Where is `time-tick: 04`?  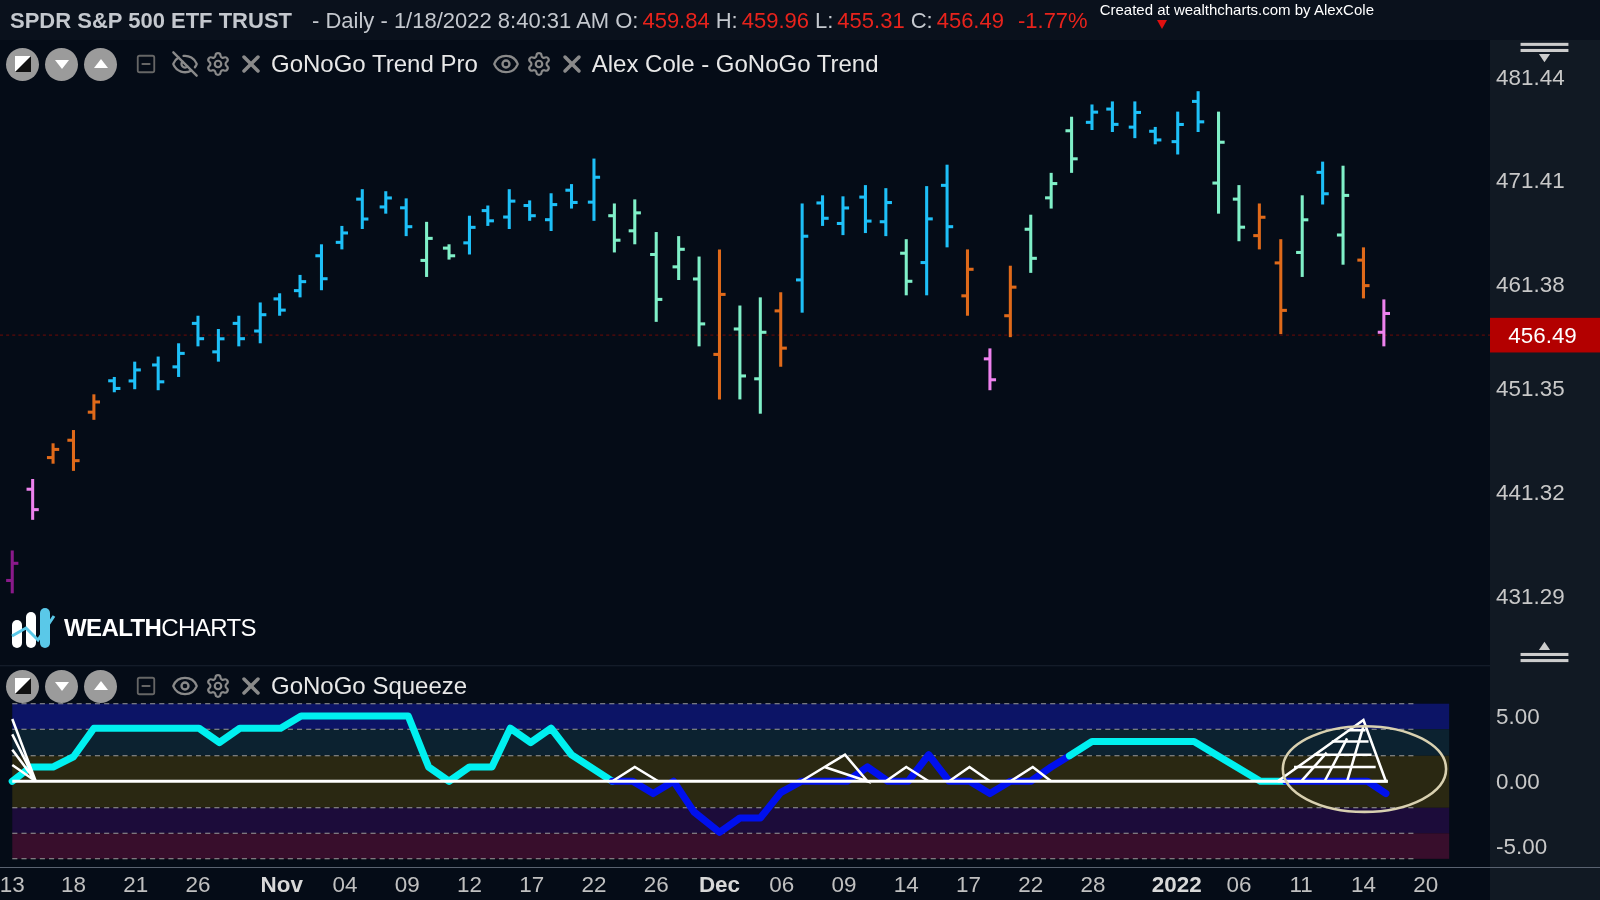
time-tick: 04 is located at coordinates (345, 884).